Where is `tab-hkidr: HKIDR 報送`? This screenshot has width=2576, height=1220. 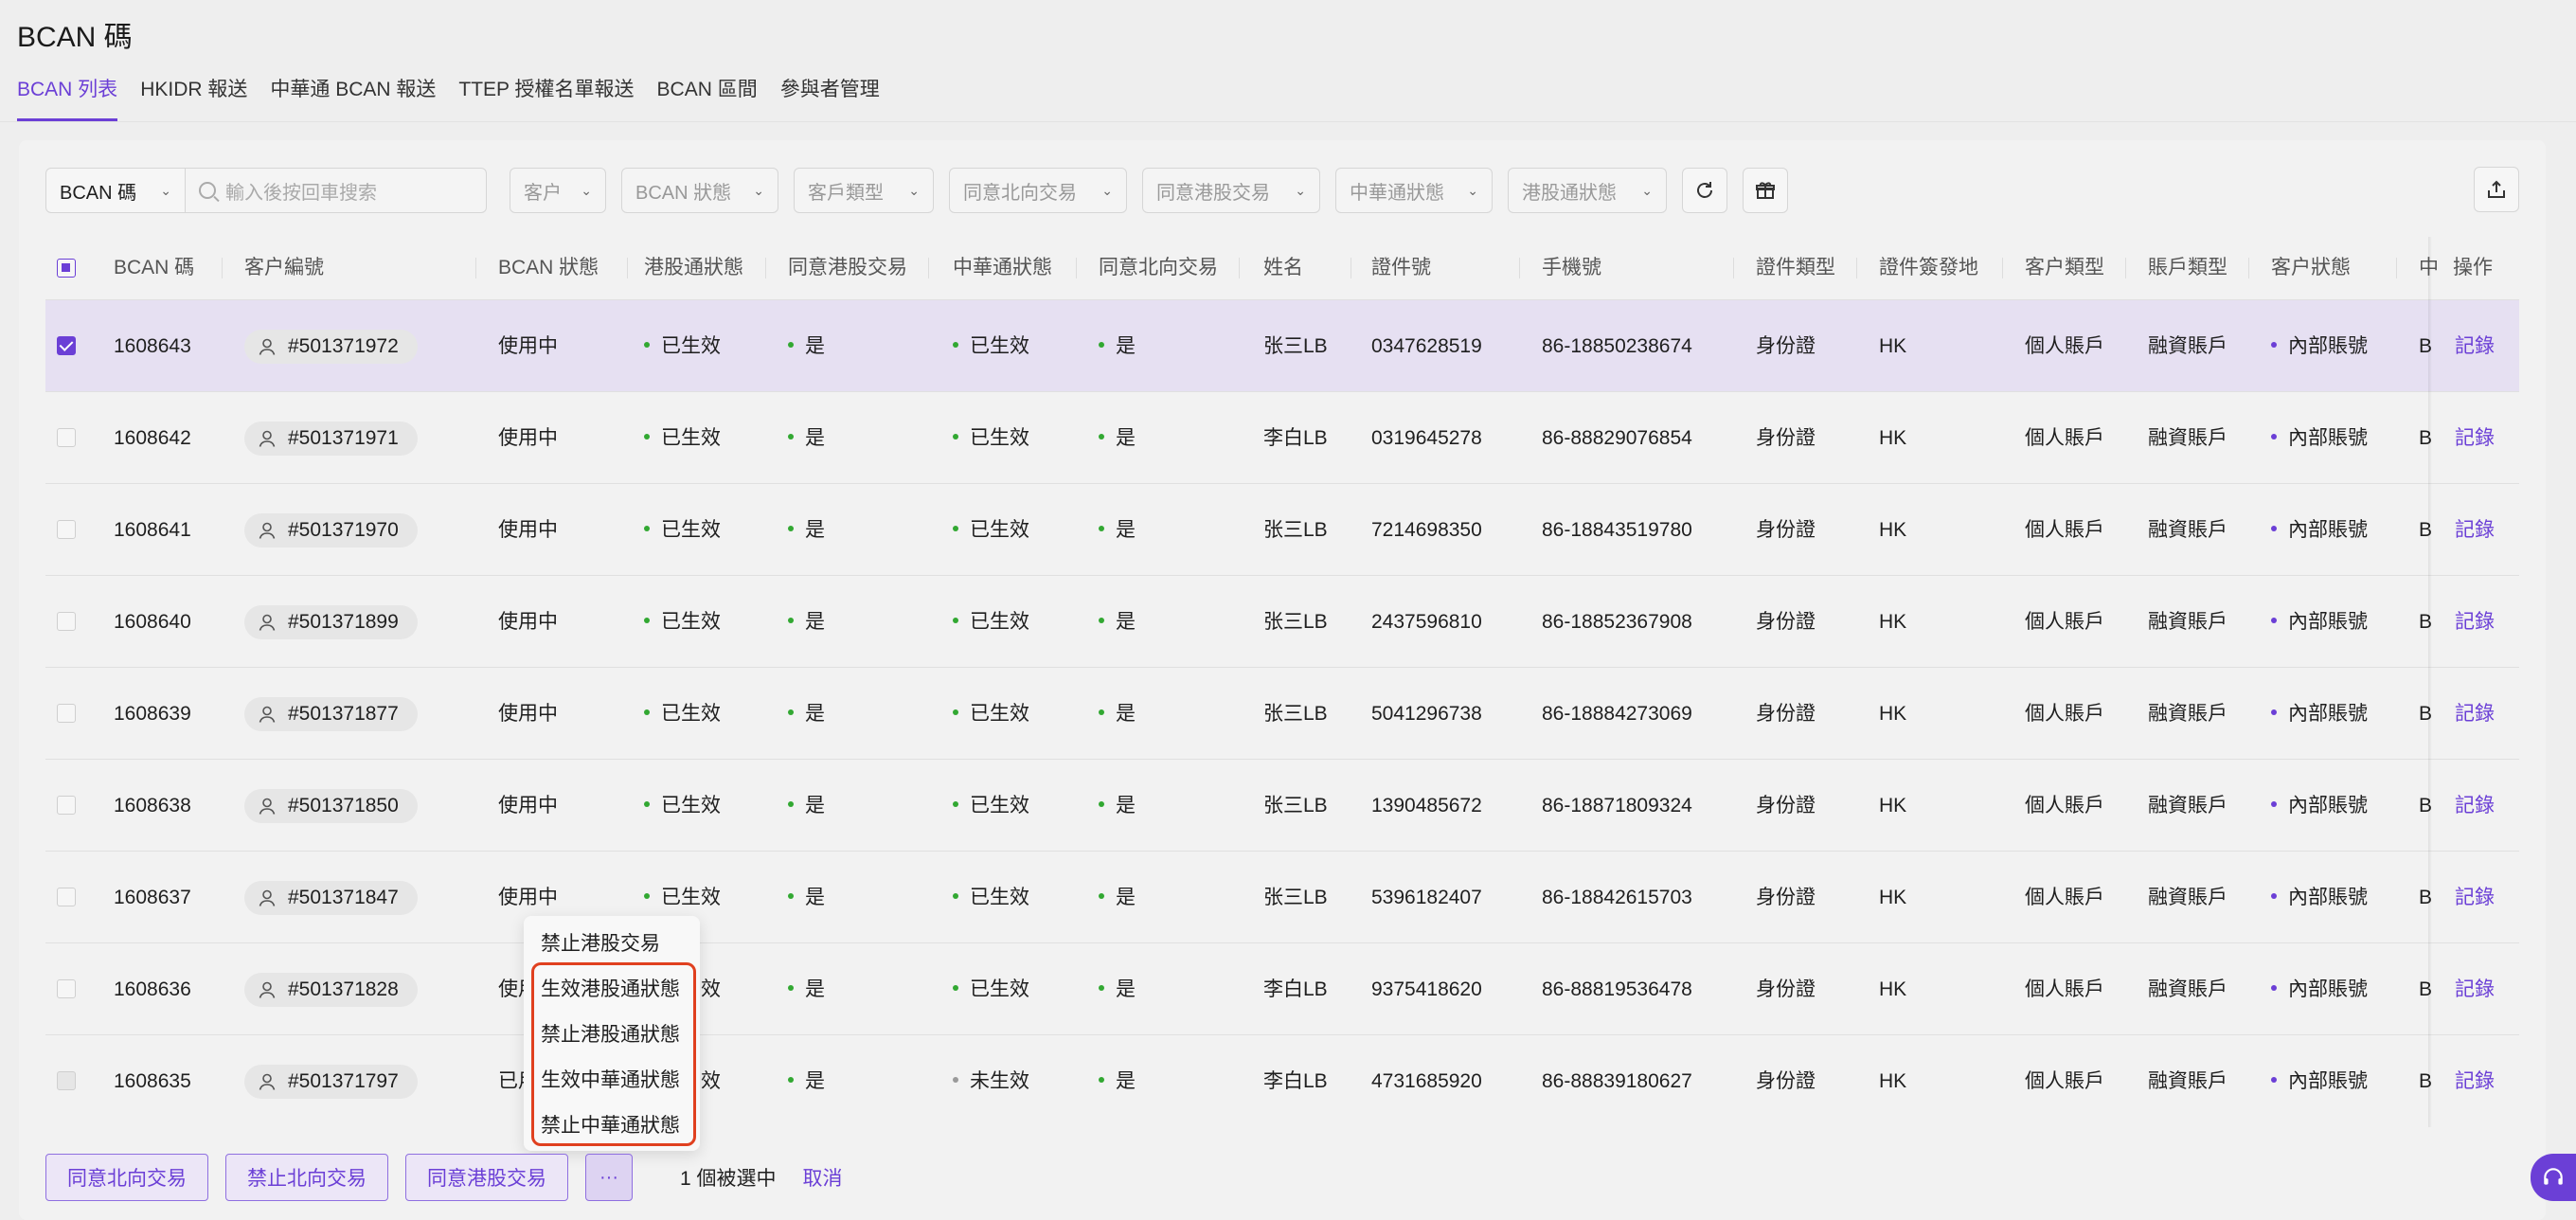
tab-hkidr: HKIDR 報送 is located at coordinates (193, 98).